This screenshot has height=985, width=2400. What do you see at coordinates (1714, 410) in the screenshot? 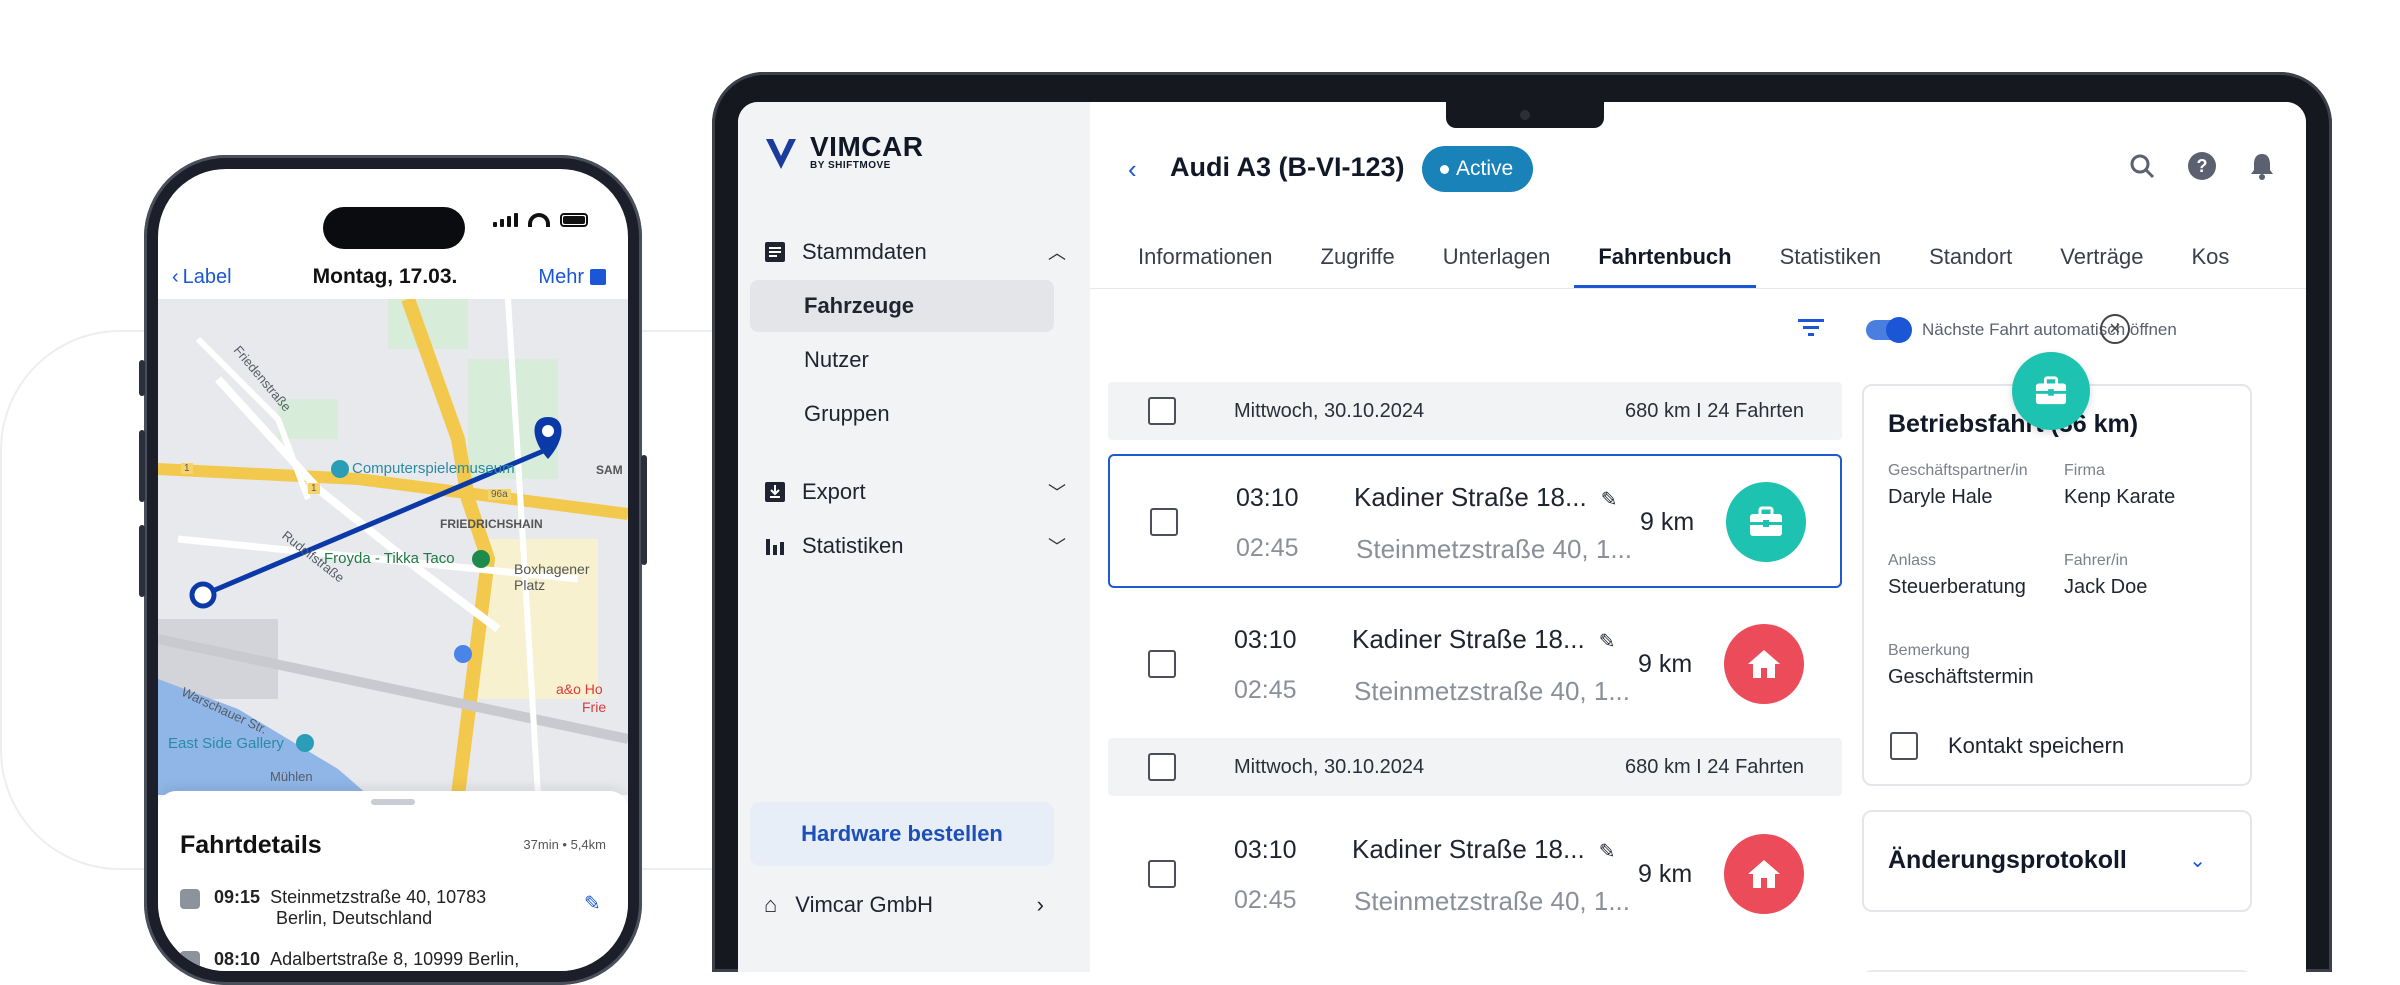
I see `day-summary: 680 km I 24 Fahrten` at bounding box center [1714, 410].